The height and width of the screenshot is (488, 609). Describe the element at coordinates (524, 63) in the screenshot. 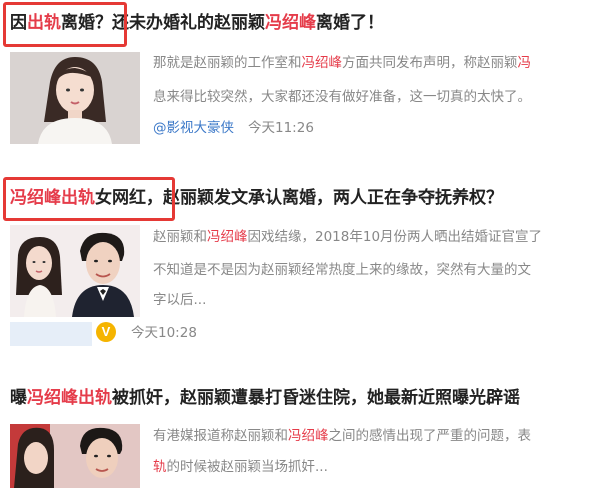

I see `snippet-highlight: 冯` at that location.